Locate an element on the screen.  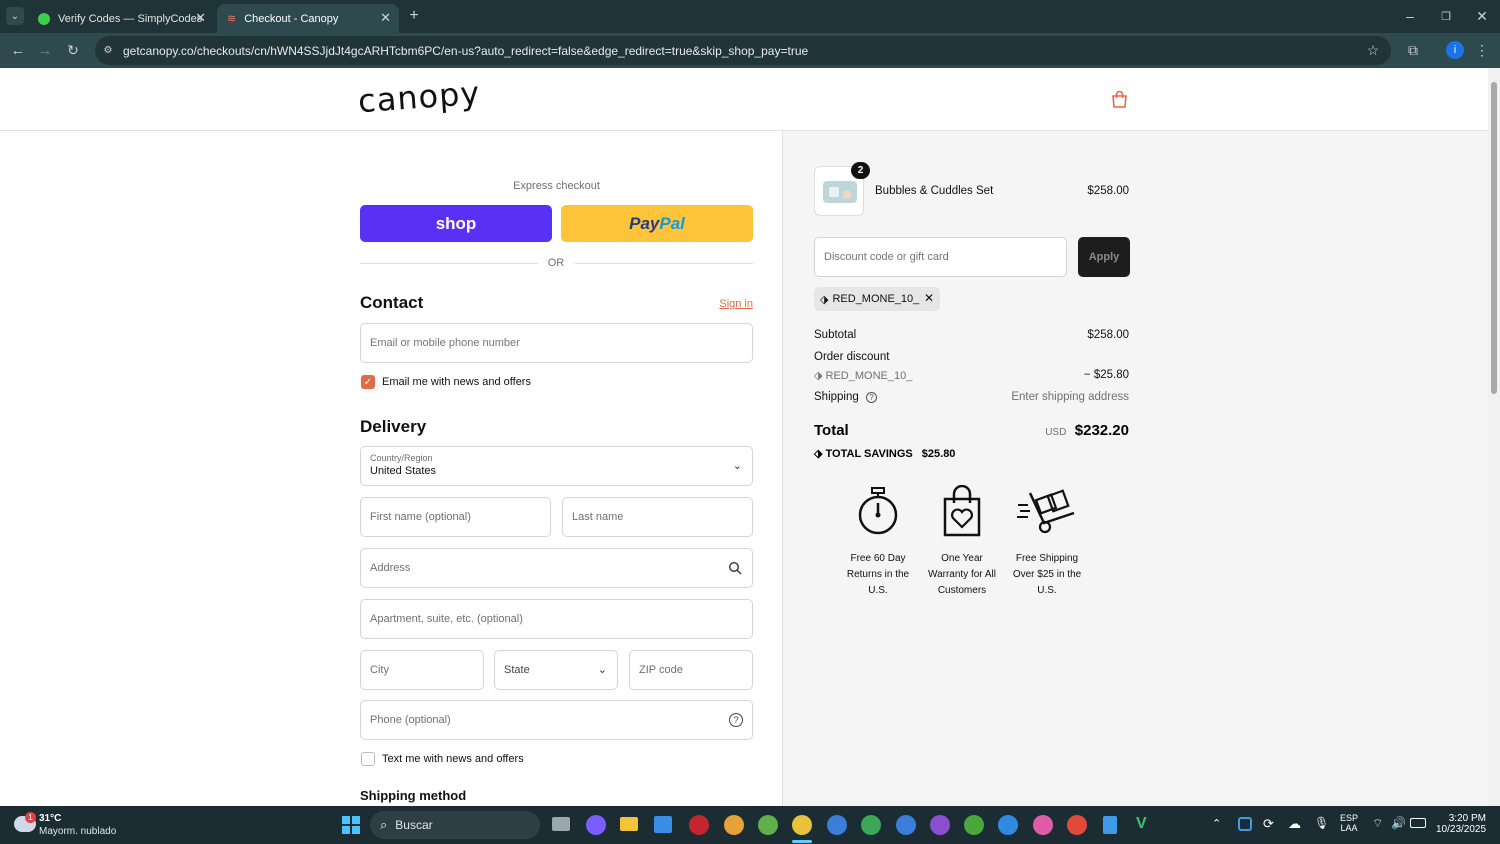
contact-heading: Contact is located at coordinates (392, 302).